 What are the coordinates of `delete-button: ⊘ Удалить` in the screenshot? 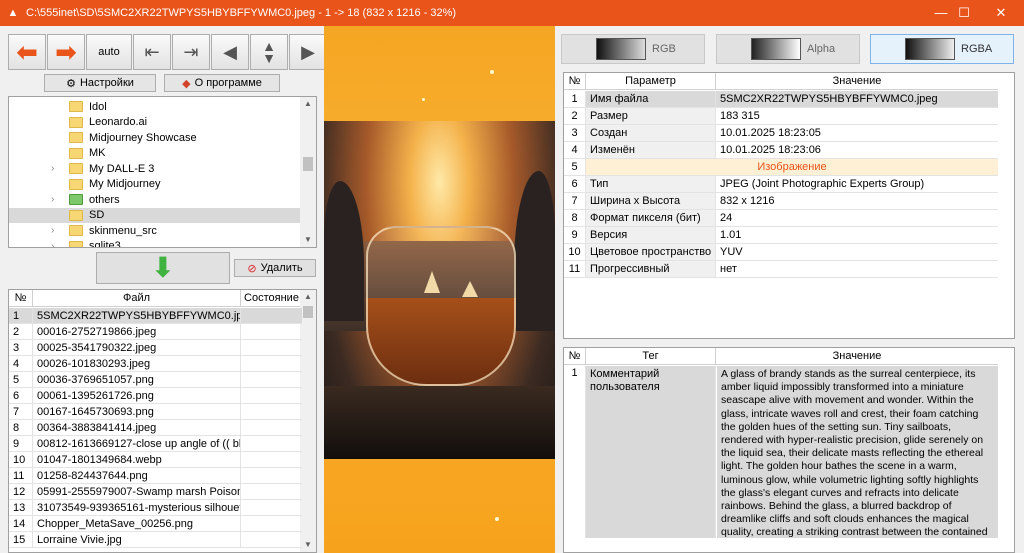 It's located at (275, 268).